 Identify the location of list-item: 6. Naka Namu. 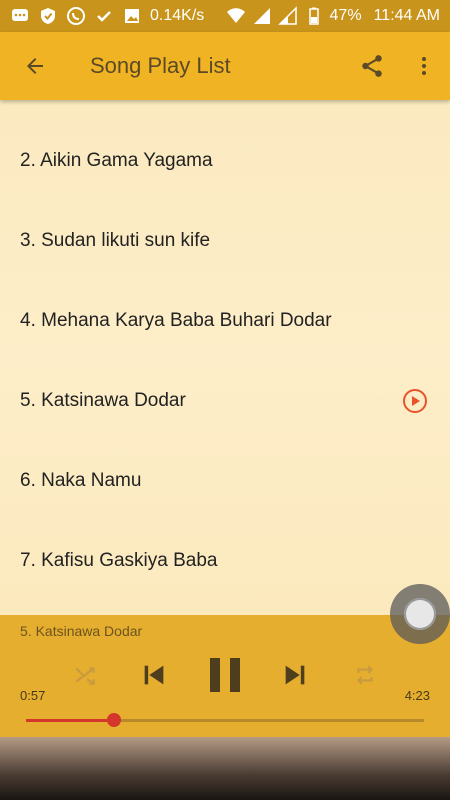
(225, 481).